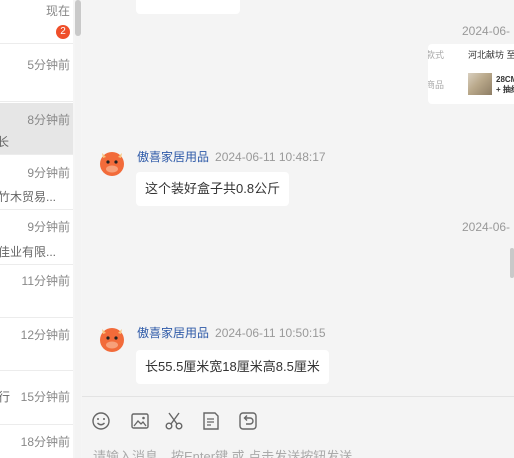  I want to click on order-card-label: 款式, so click(436, 55).